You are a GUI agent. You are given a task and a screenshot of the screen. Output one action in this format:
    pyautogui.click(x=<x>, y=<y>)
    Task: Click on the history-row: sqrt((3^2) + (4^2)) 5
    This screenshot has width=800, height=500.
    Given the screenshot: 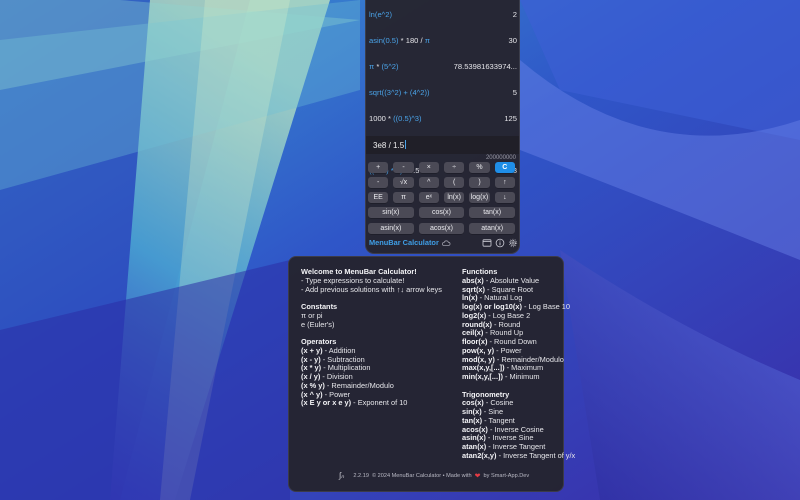 What is the action you would take?
    pyautogui.click(x=443, y=92)
    